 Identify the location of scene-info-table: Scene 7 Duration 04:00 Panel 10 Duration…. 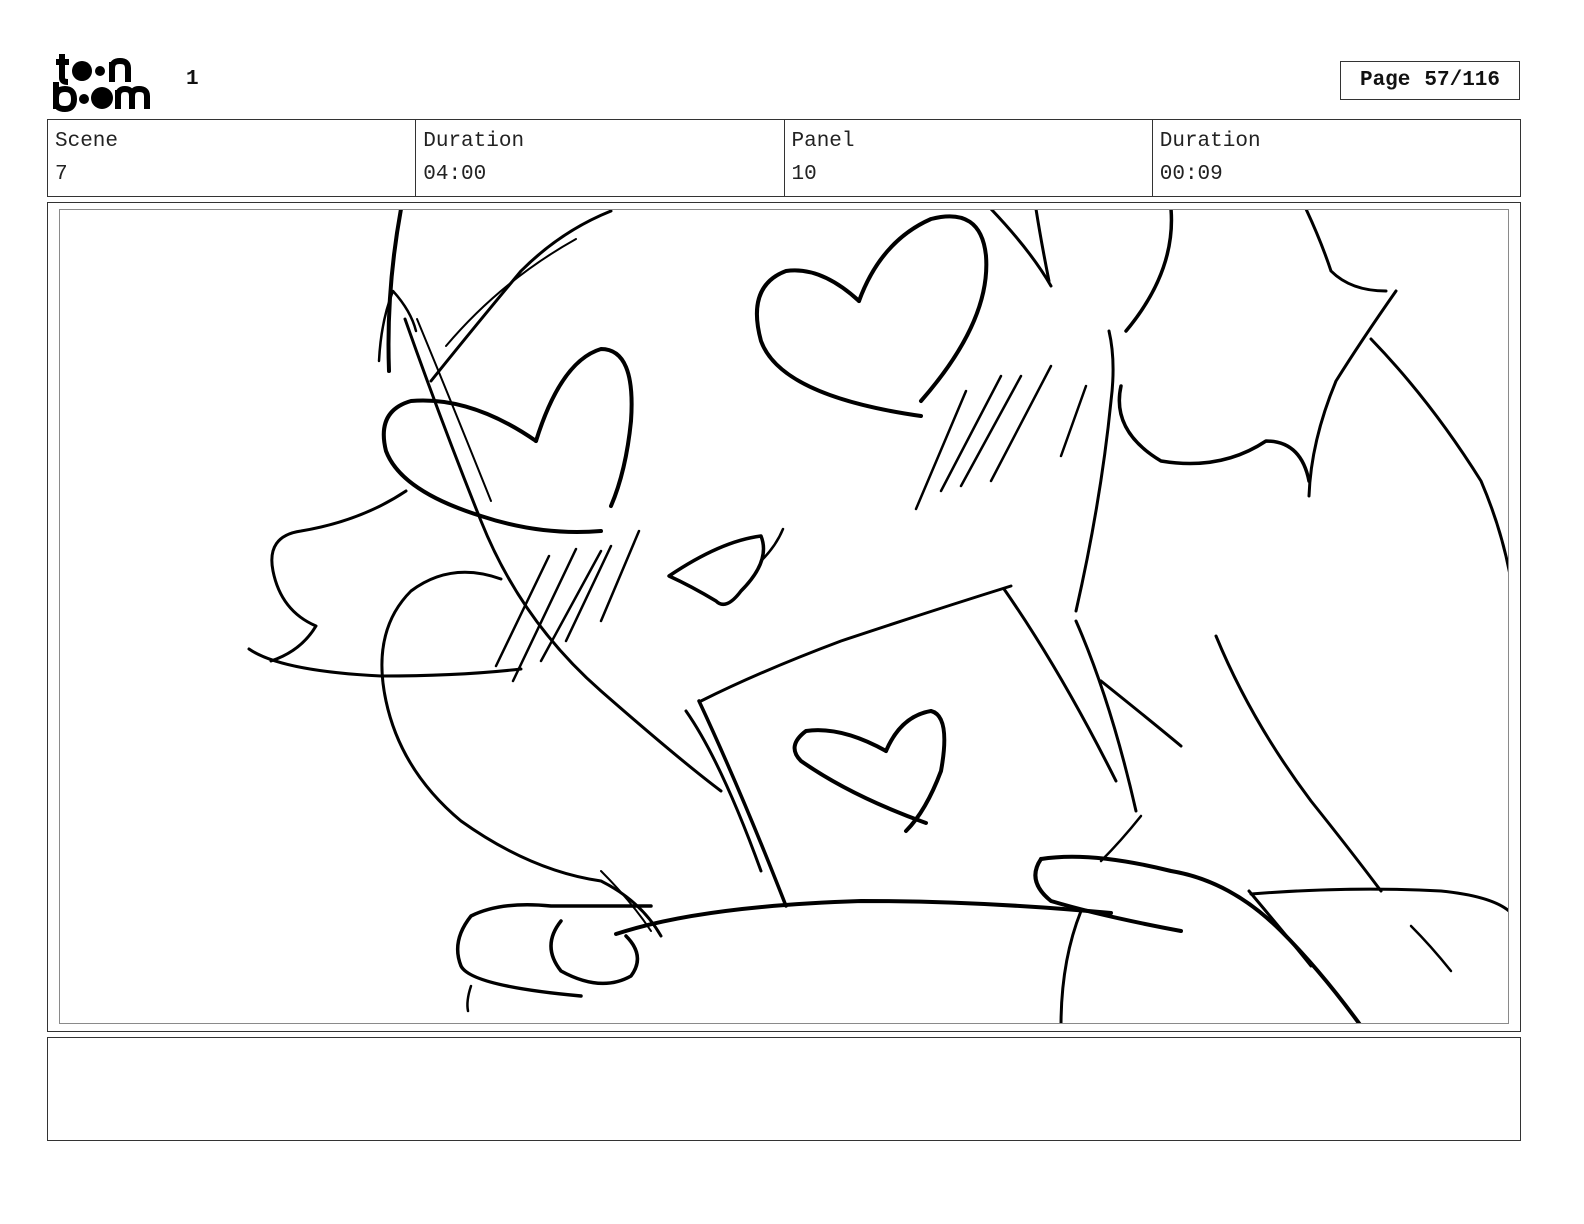
(784, 158).